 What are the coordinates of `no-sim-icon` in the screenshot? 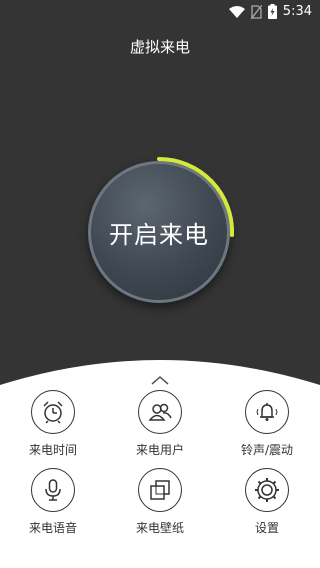 It's located at (256, 11).